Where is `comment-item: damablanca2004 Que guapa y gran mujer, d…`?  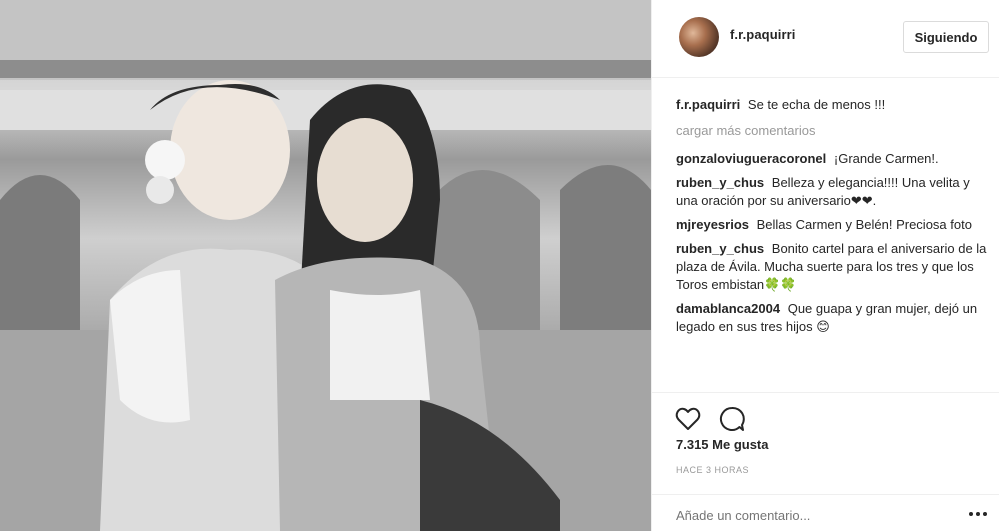 comment-item: damablanca2004 Que guapa y gran mujer, d… is located at coordinates (832, 318).